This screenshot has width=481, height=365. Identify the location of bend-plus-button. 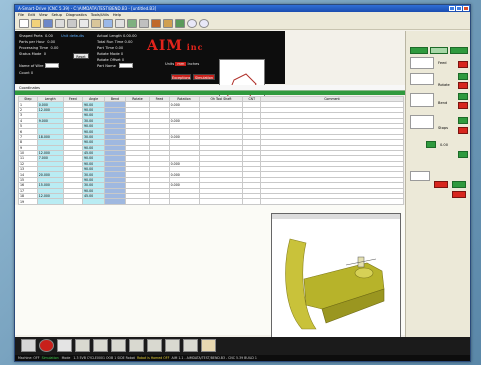
(463, 96).